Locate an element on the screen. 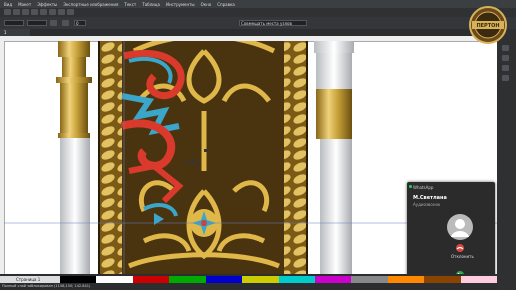 The height and width of the screenshot is (290, 516). docker-transform-icon is located at coordinates (505, 68).